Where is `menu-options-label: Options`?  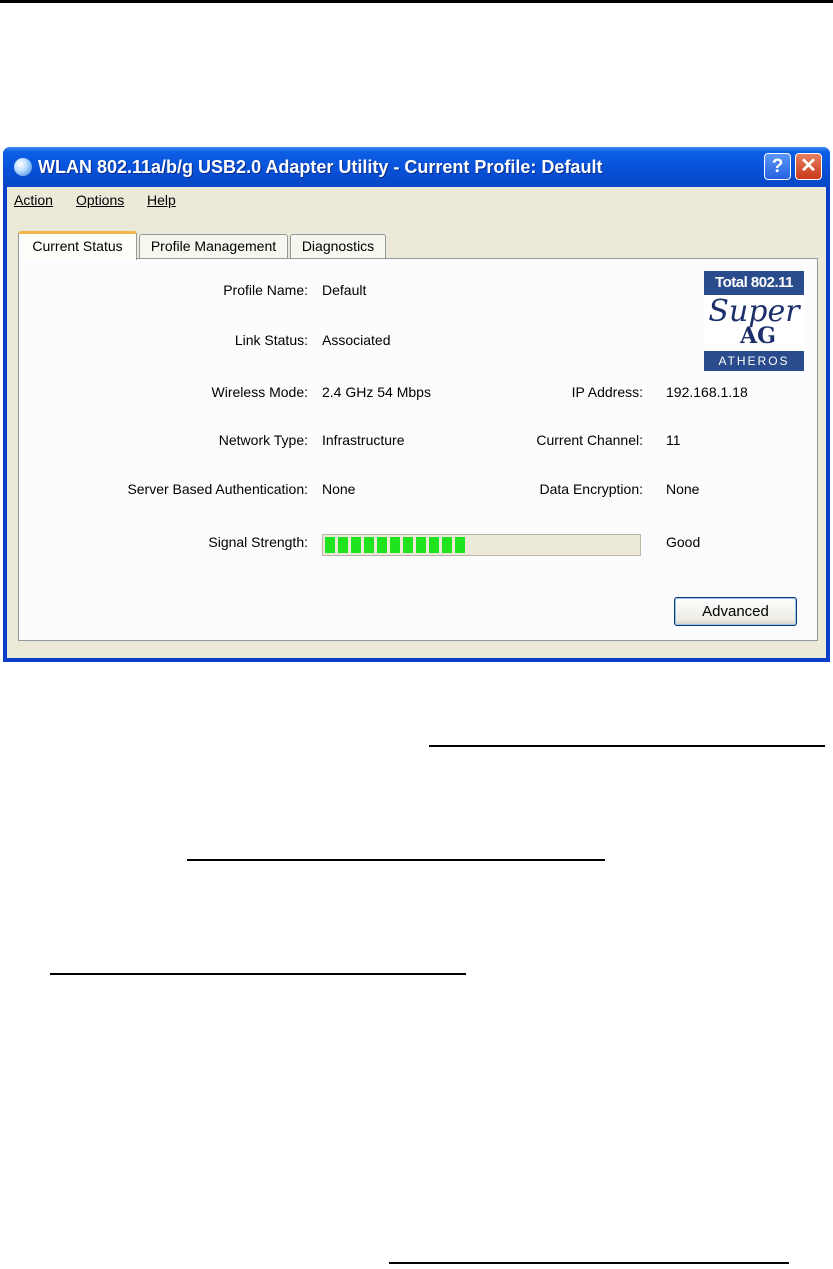 menu-options-label: Options is located at coordinates (100, 200).